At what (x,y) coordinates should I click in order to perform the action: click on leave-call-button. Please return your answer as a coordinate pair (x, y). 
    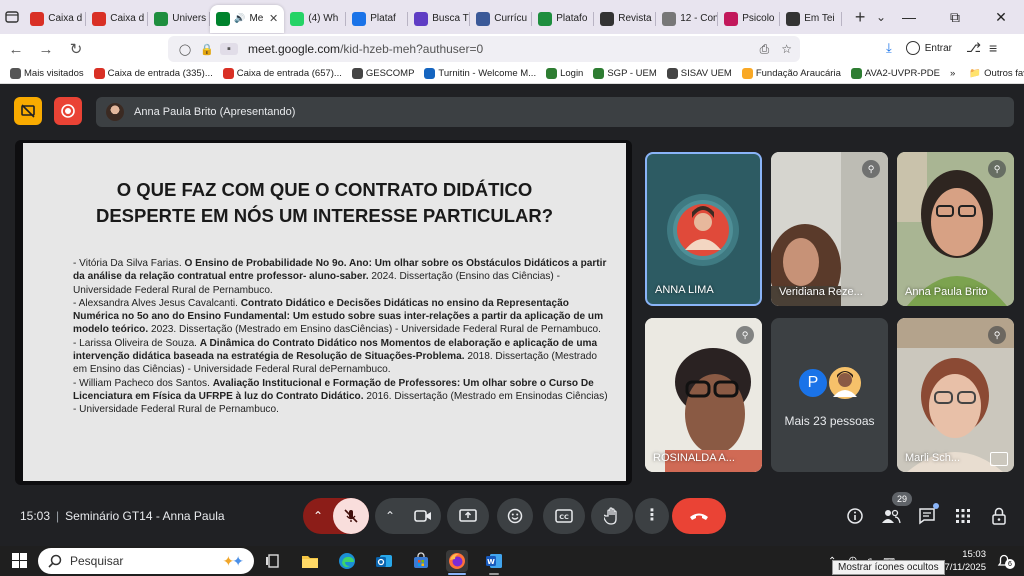
    Looking at the image, I should click on (699, 516).